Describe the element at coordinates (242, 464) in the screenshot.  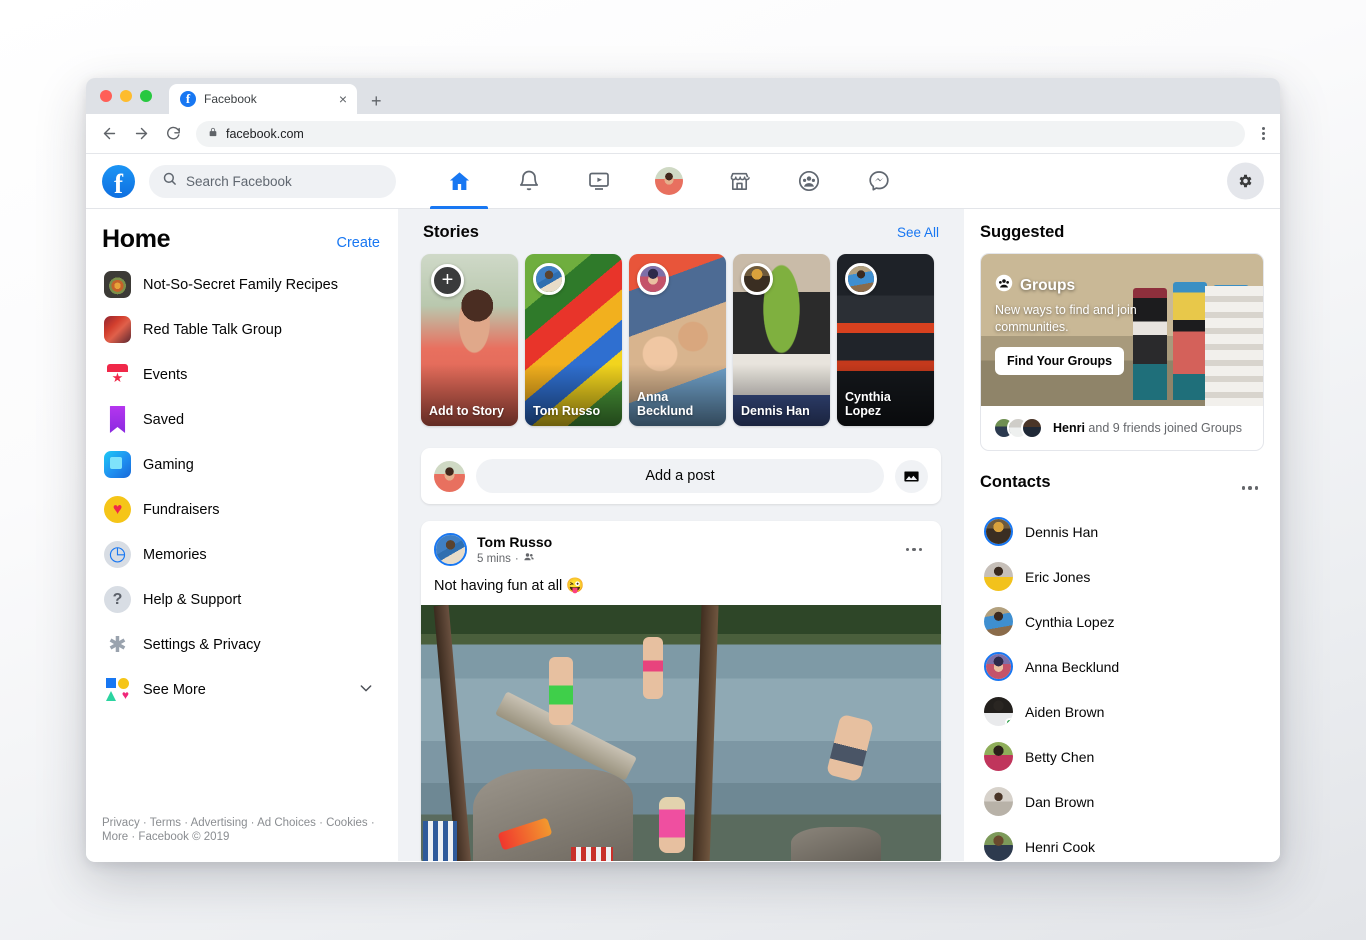
I see `sidebar-item-gaming: Gaming` at that location.